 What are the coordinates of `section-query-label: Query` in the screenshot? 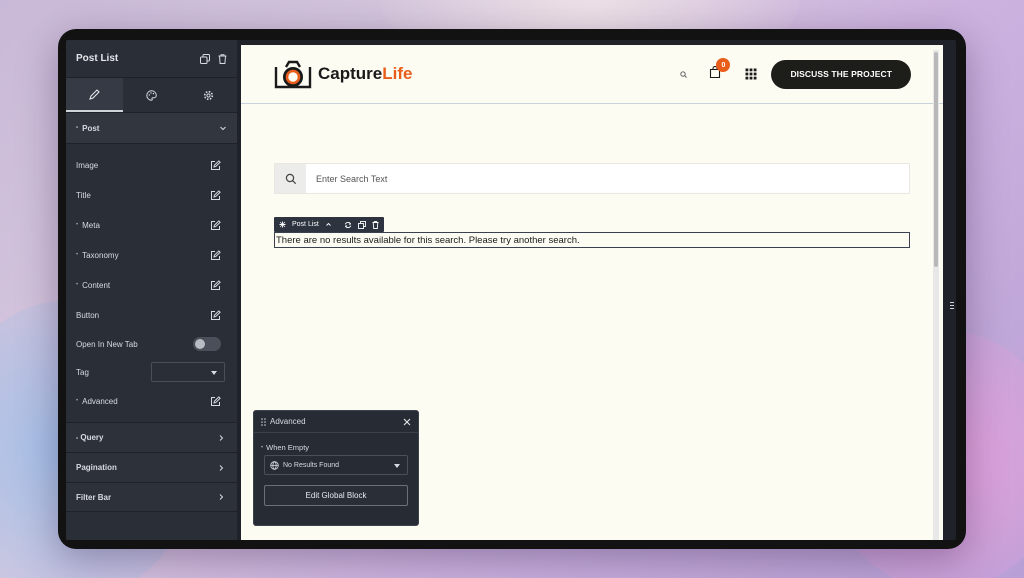 It's located at (92, 437).